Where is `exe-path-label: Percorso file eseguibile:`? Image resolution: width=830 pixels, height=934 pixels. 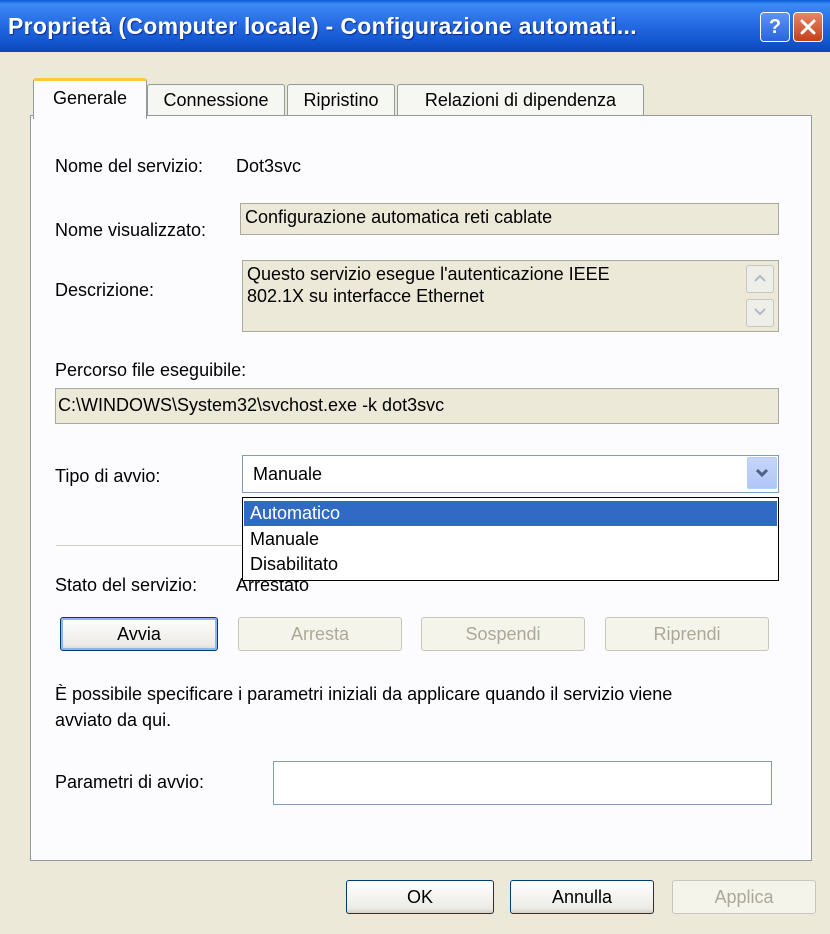 exe-path-label: Percorso file eseguibile: is located at coordinates (151, 370).